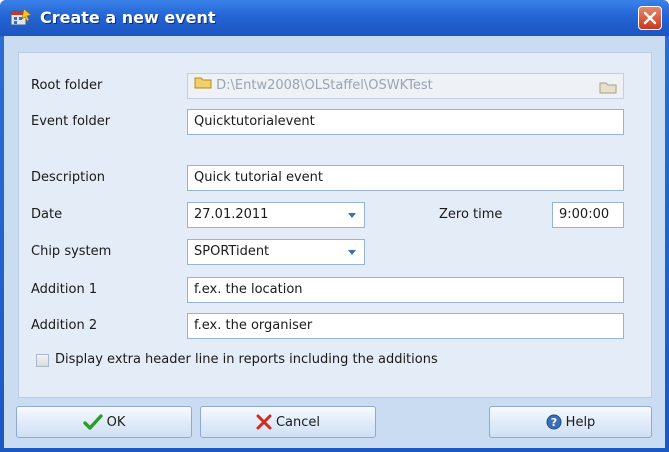 The image size is (669, 452). What do you see at coordinates (405, 290) in the screenshot?
I see `addition-1-input: f.ex. the location` at bounding box center [405, 290].